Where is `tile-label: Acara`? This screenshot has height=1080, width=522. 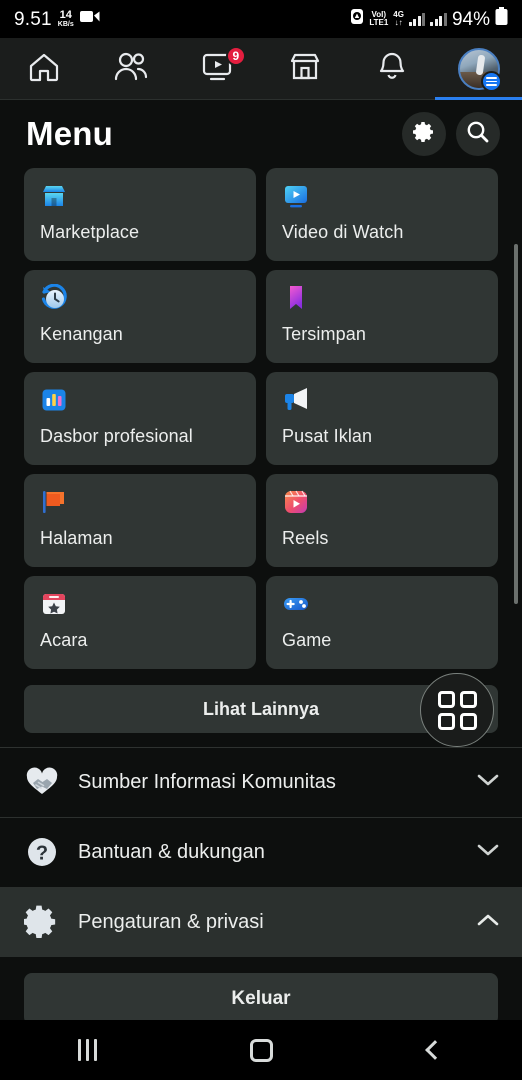 tile-label: Acara is located at coordinates (64, 640).